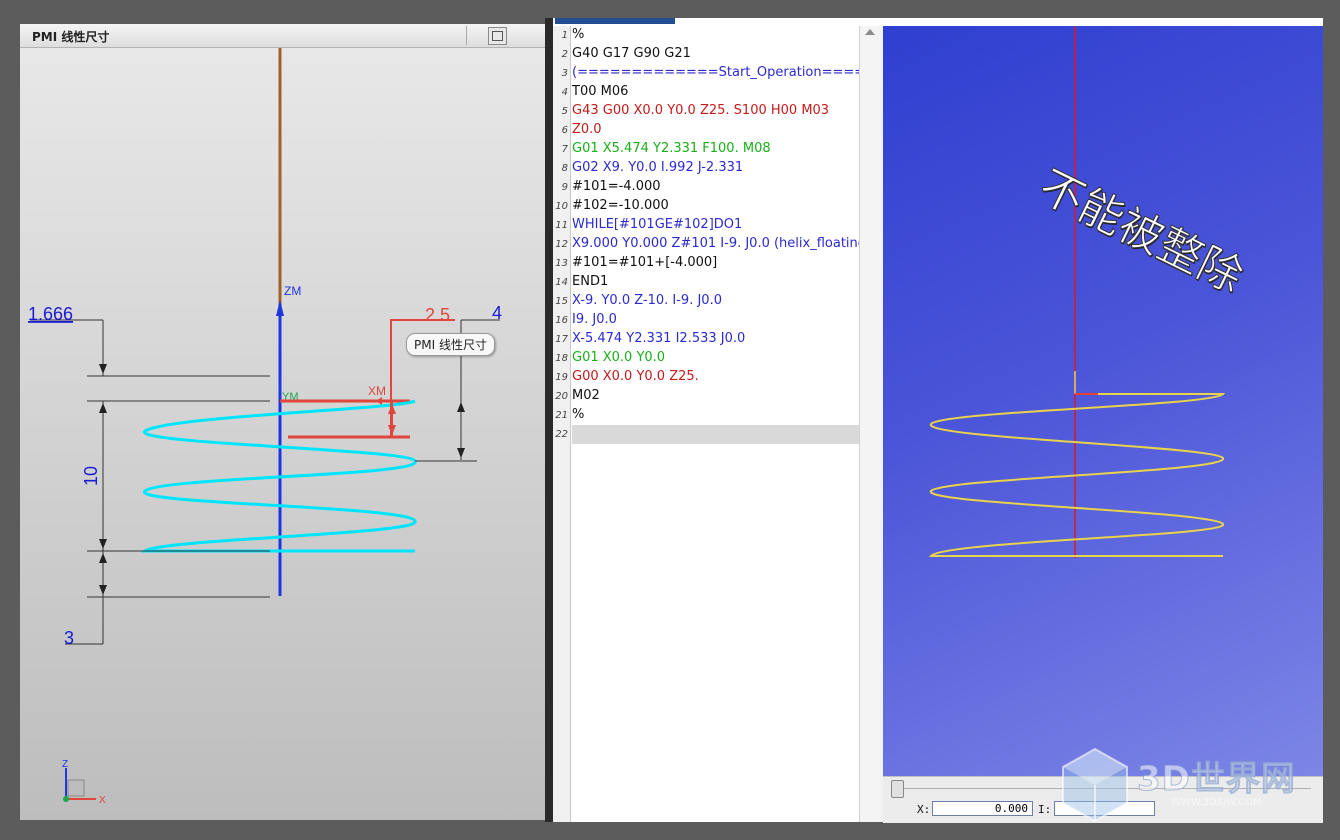  Describe the element at coordinates (564, 92) in the screenshot. I see `line-number: 4` at that location.